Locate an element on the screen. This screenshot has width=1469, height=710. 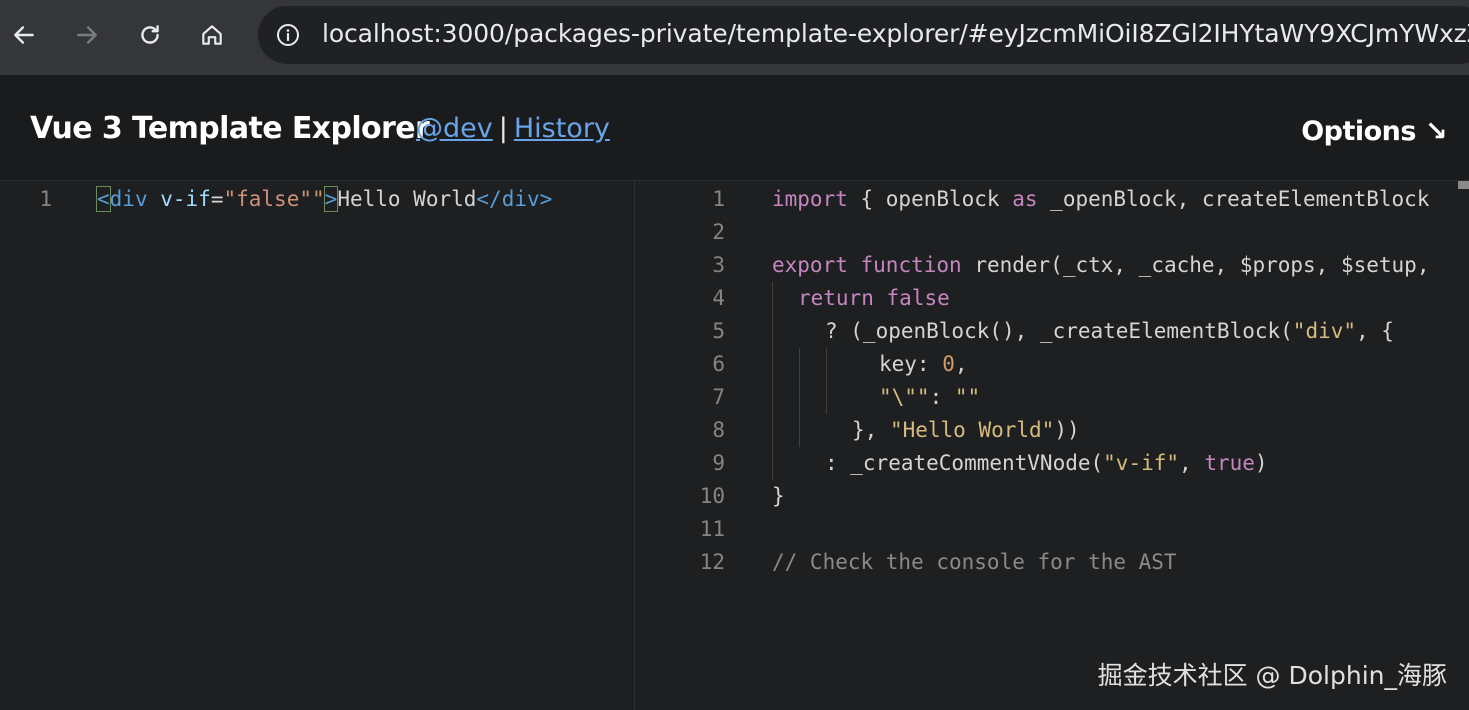
line-number: 7 is located at coordinates (718, 397).